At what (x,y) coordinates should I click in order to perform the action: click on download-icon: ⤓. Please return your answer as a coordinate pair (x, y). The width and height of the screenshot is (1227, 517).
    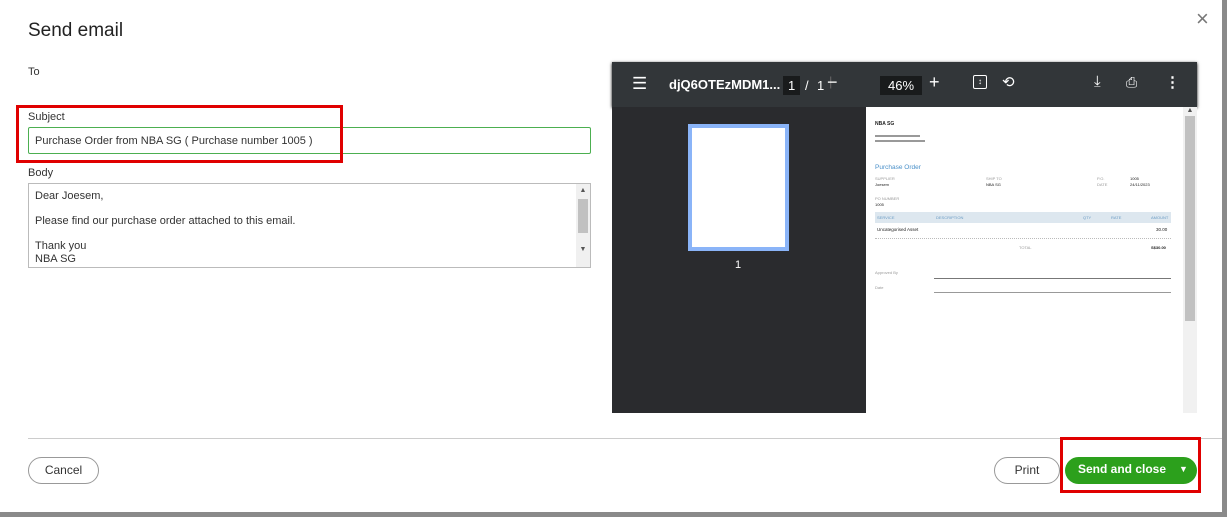
    Looking at the image, I should click on (1097, 81).